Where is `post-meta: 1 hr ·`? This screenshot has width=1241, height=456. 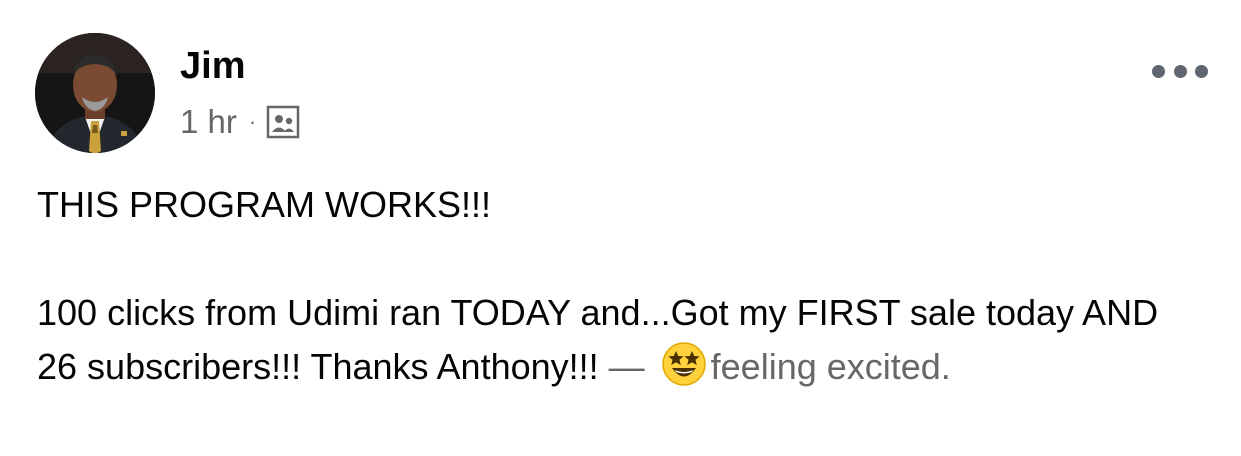
post-meta: 1 hr · is located at coordinates (240, 122).